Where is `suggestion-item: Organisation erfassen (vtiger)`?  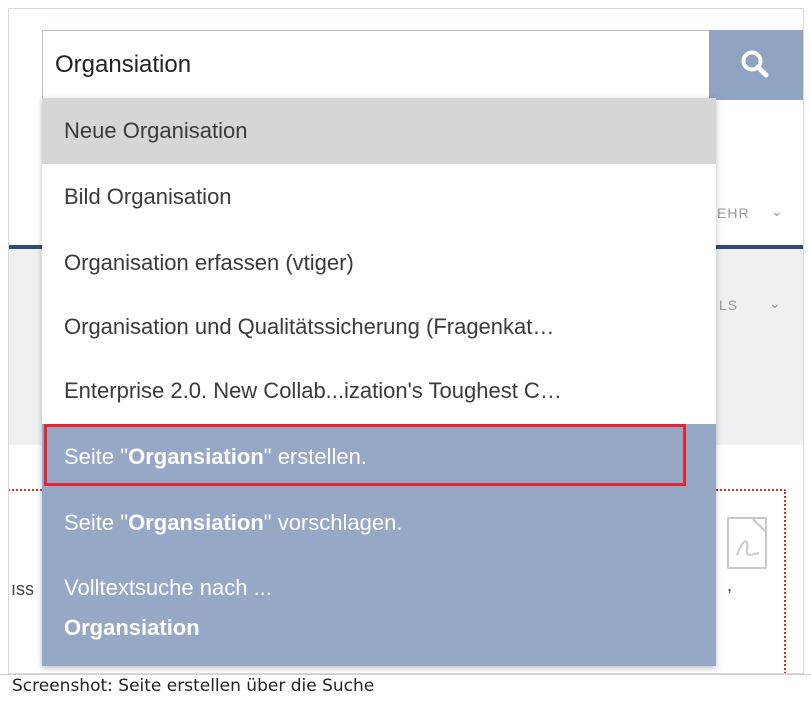 suggestion-item: Organisation erfassen (vtiger) is located at coordinates (379, 263).